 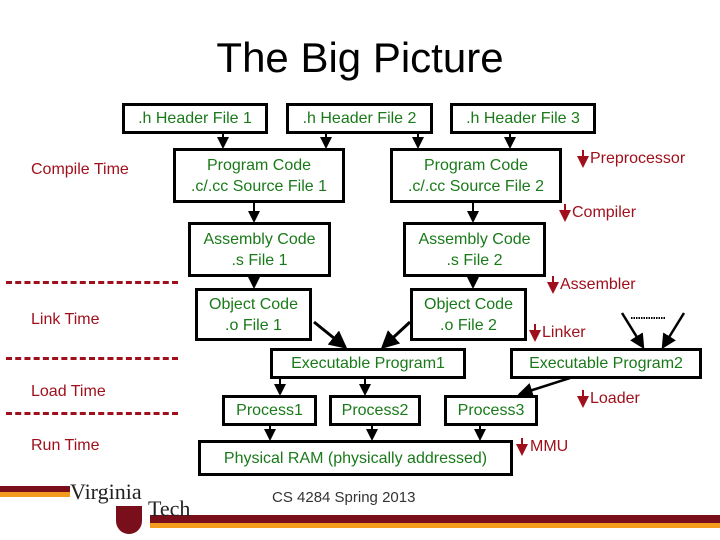 I want to click on process-2: Process2, so click(x=375, y=410).